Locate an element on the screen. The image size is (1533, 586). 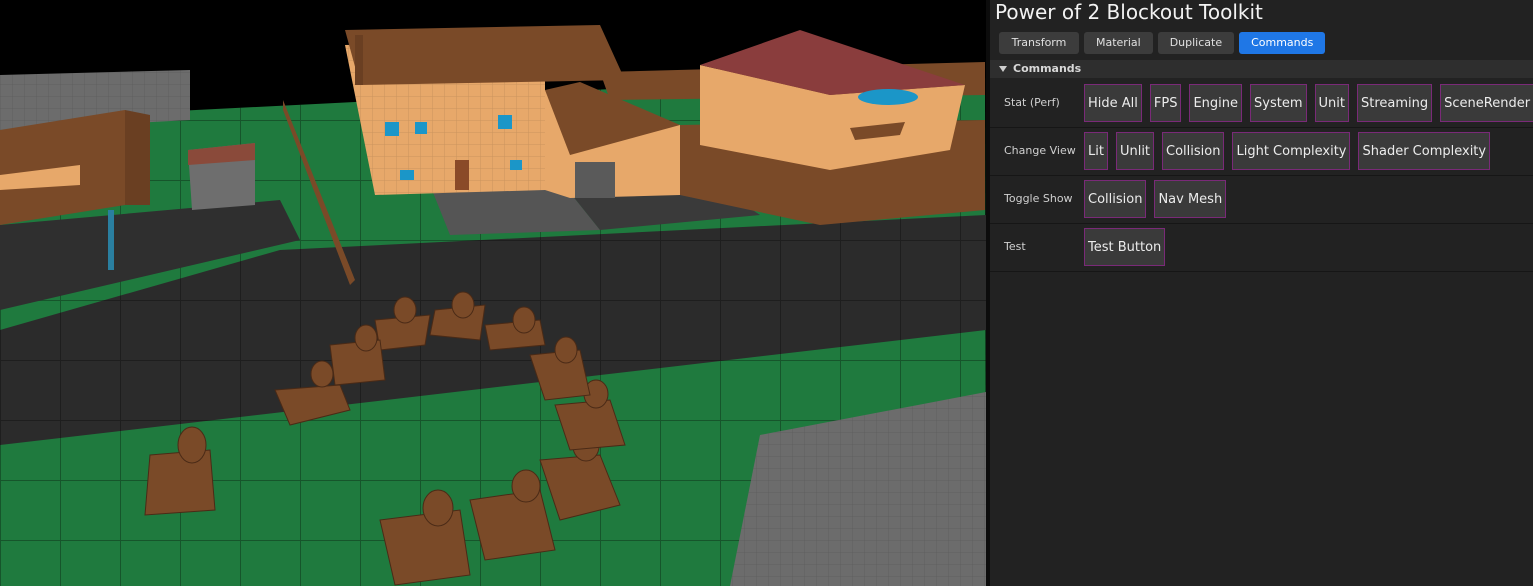
row-toggle-show: Toggle Show Collision Nav Mesh is located at coordinates (1261, 200).